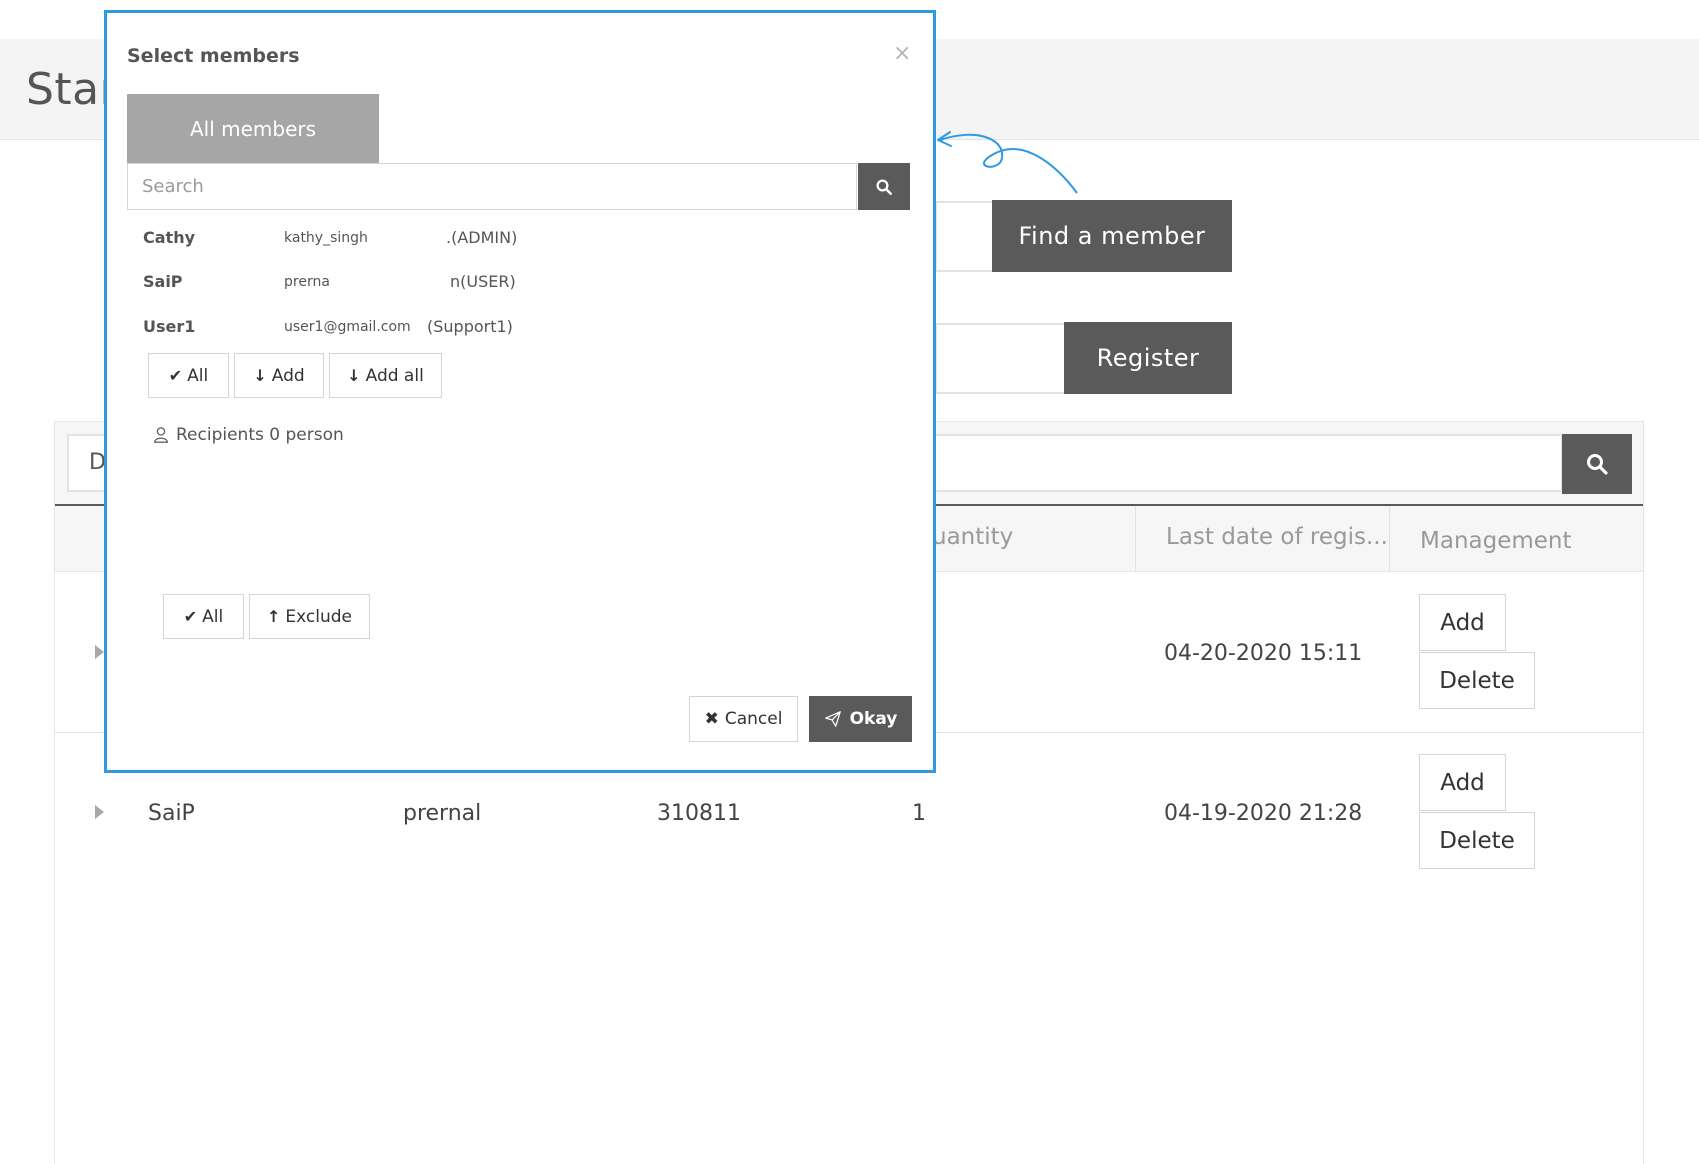  I want to click on recipients-select-all-button: ✔ All, so click(203, 616).